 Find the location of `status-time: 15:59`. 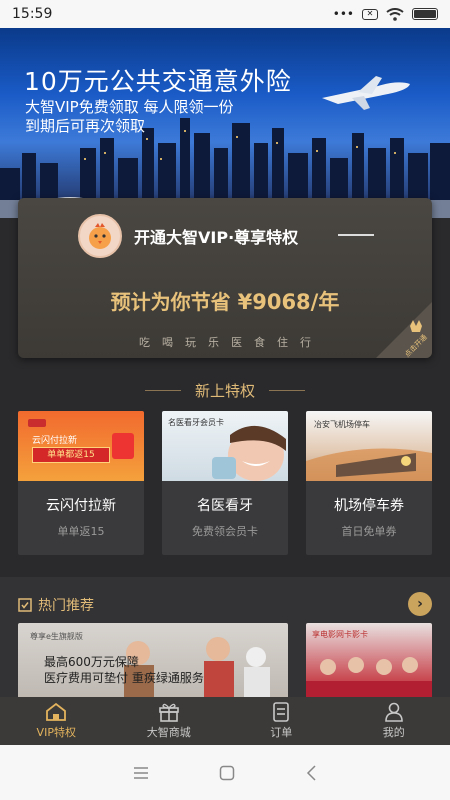

status-time: 15:59 is located at coordinates (32, 14).